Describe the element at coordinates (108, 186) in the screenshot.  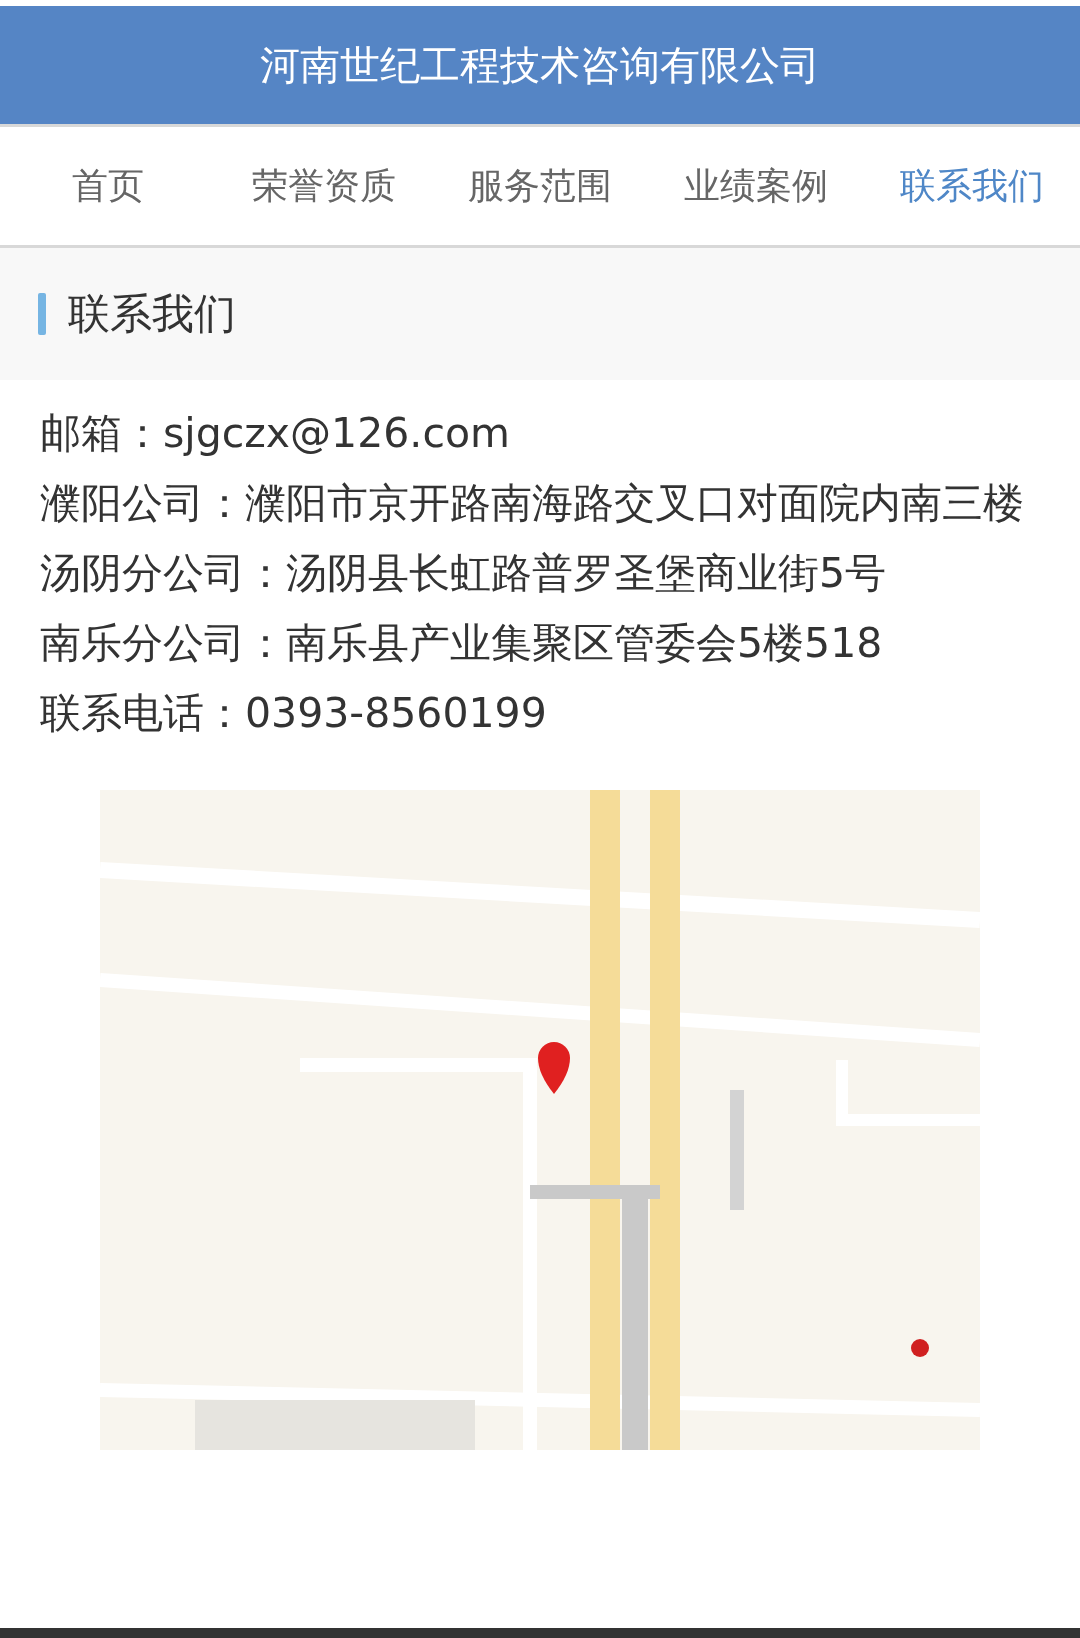
I see `nav-tab: 首页` at that location.